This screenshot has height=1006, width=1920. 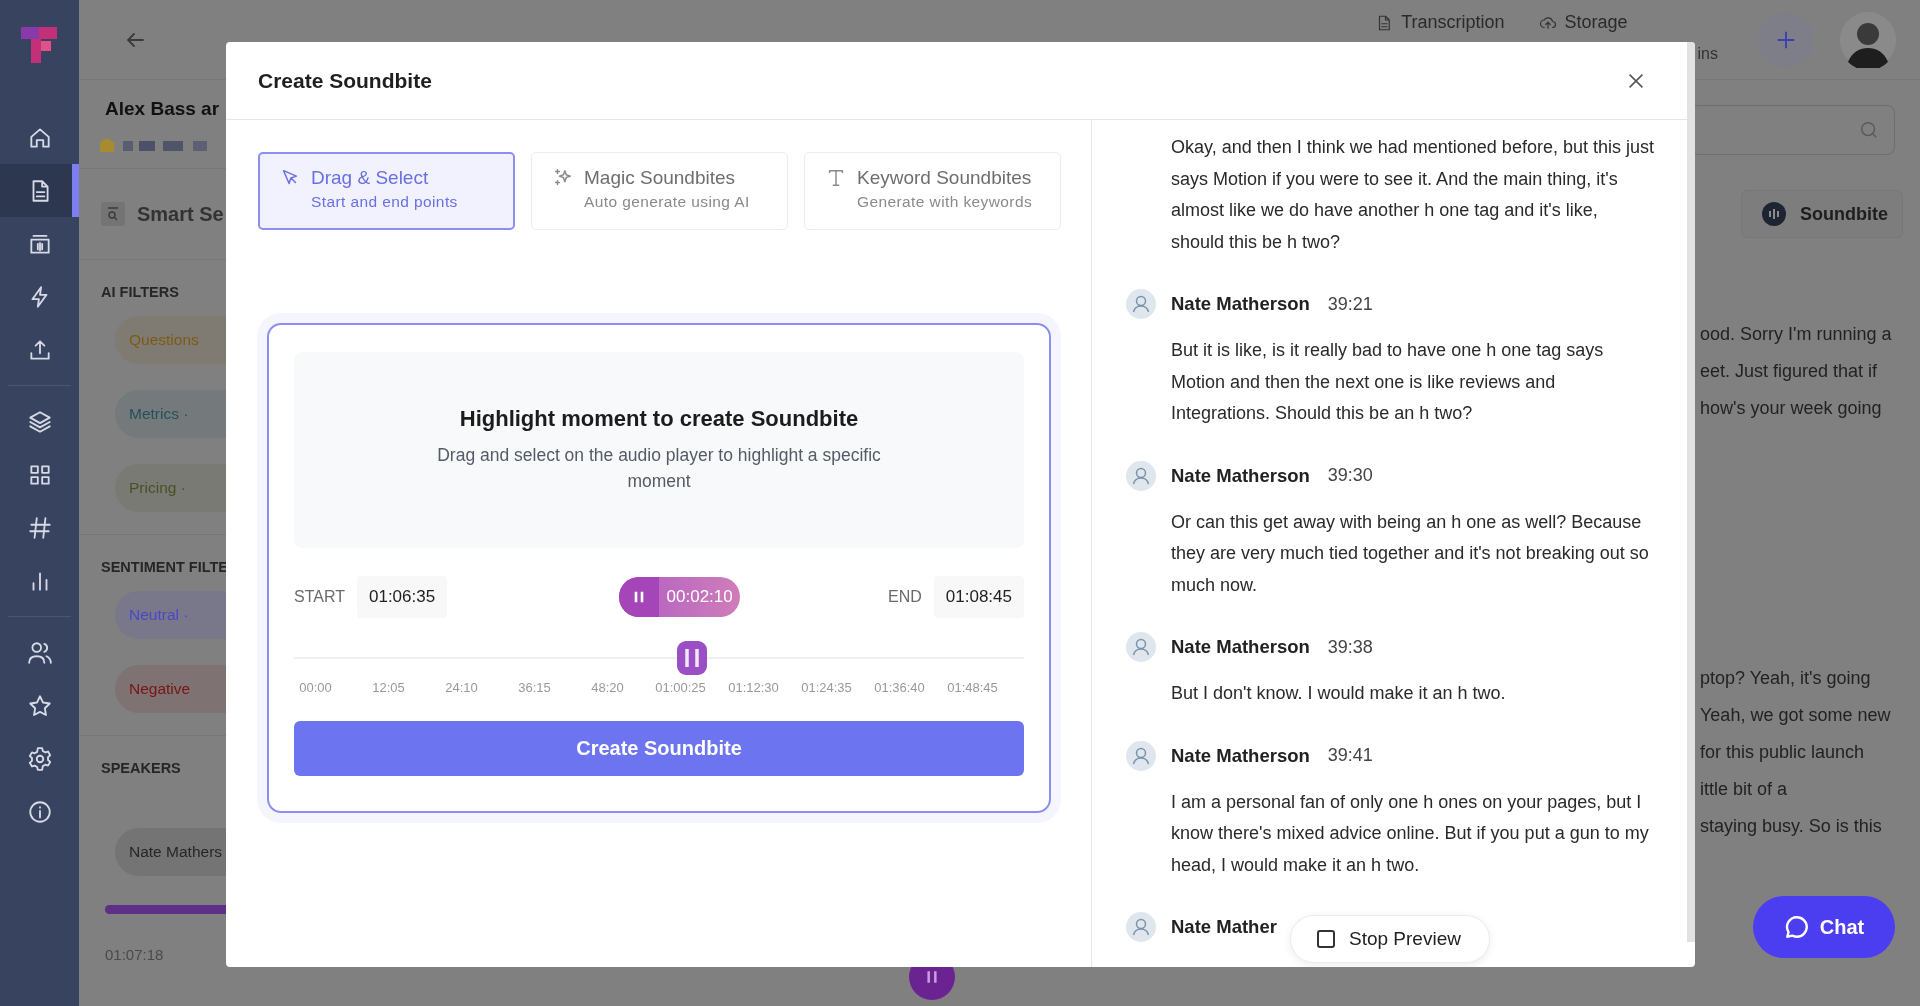 I want to click on timeline-tick: 01:12:30, so click(x=753, y=687).